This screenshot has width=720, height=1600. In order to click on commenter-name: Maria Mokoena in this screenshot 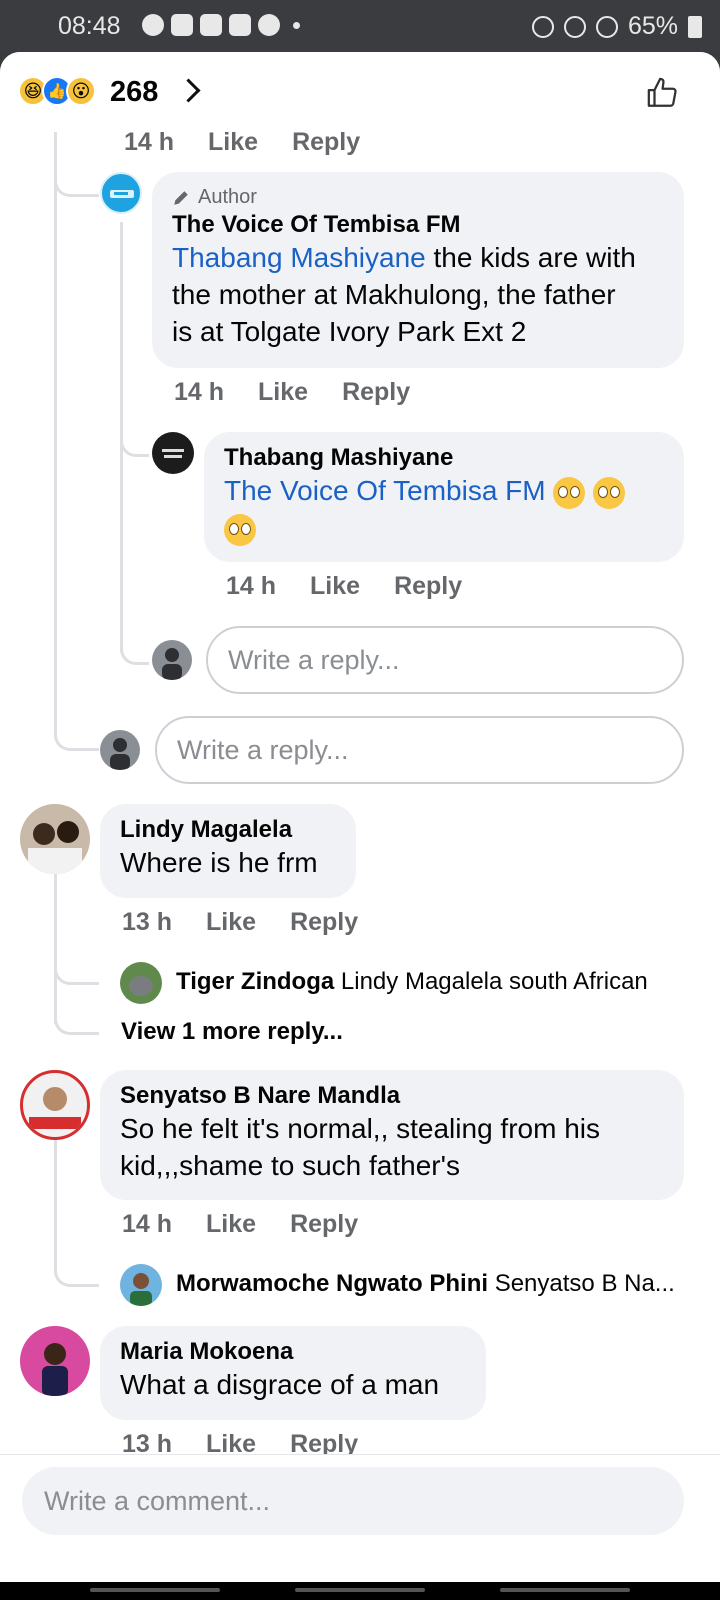, I will do `click(293, 1352)`.